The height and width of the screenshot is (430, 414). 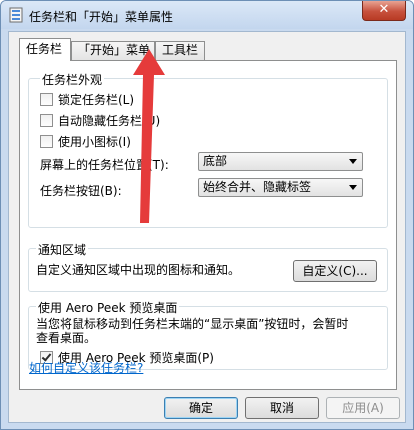 What do you see at coordinates (46, 99) in the screenshot?
I see `lock-taskbar-checkbox` at bounding box center [46, 99].